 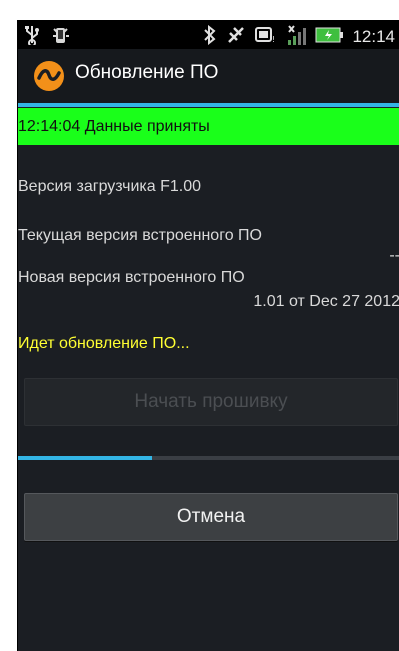 What do you see at coordinates (329, 37) in the screenshot?
I see `battery-icon` at bounding box center [329, 37].